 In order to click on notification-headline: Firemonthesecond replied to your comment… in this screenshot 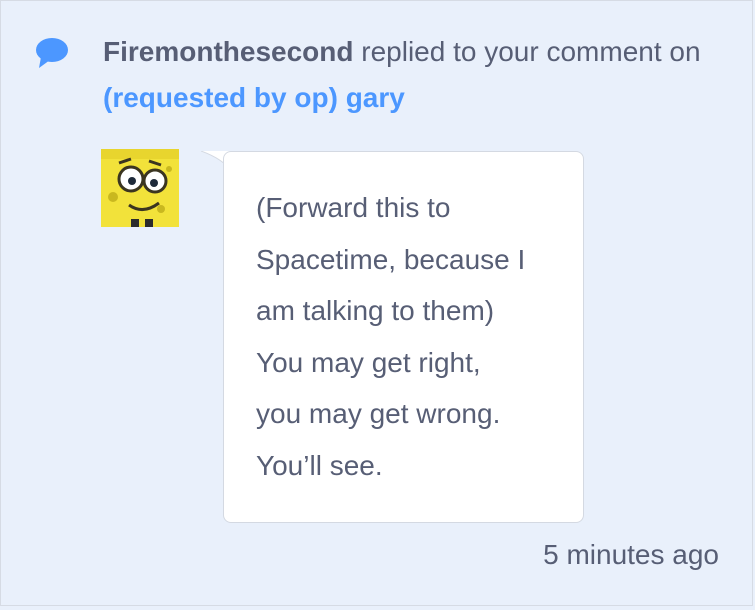, I will do `click(413, 75)`.